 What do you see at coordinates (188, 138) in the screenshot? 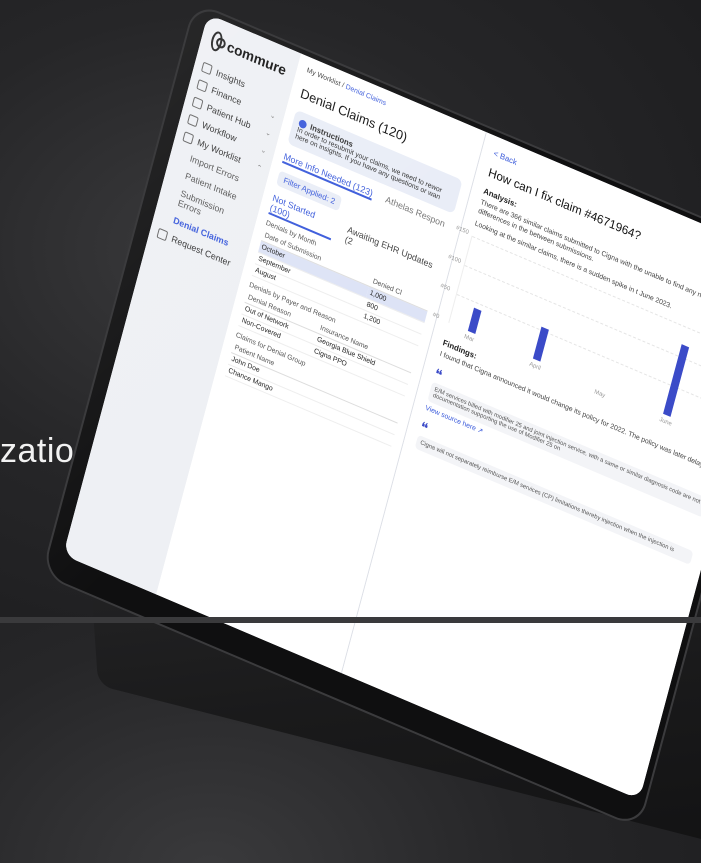
I see `clock-icon` at bounding box center [188, 138].